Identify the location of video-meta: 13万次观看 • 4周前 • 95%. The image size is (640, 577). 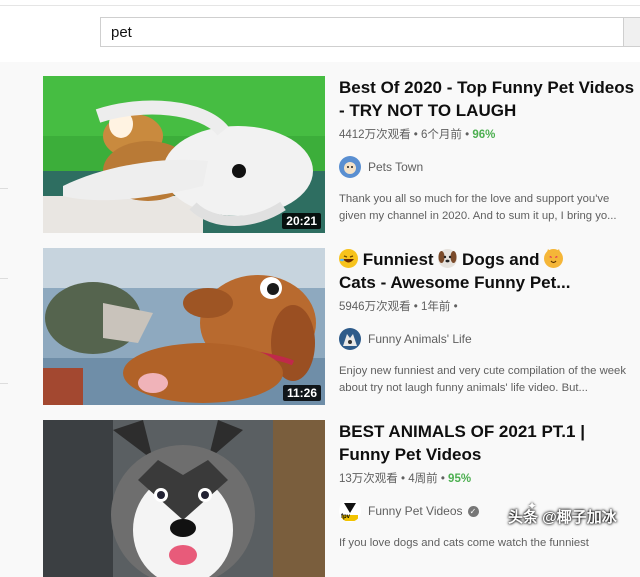
(405, 479).